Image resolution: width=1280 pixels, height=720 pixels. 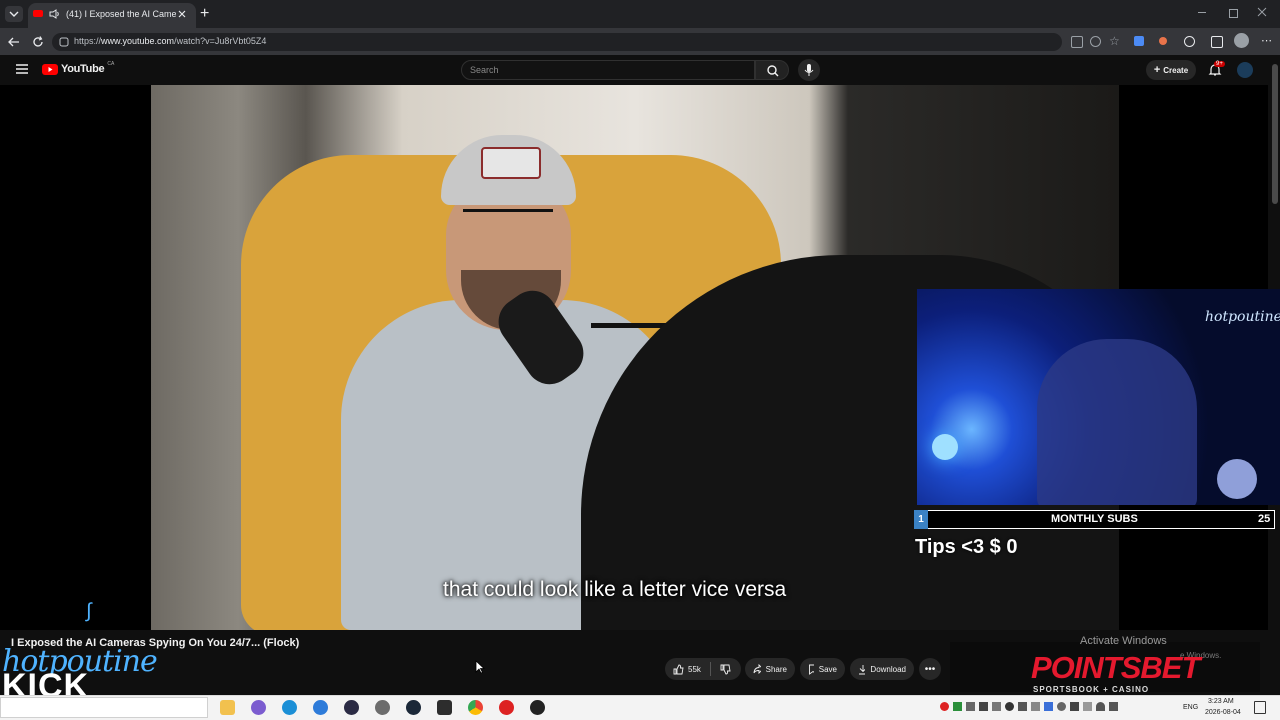 What do you see at coordinates (104, 707) in the screenshot?
I see `taskbar-search-box` at bounding box center [104, 707].